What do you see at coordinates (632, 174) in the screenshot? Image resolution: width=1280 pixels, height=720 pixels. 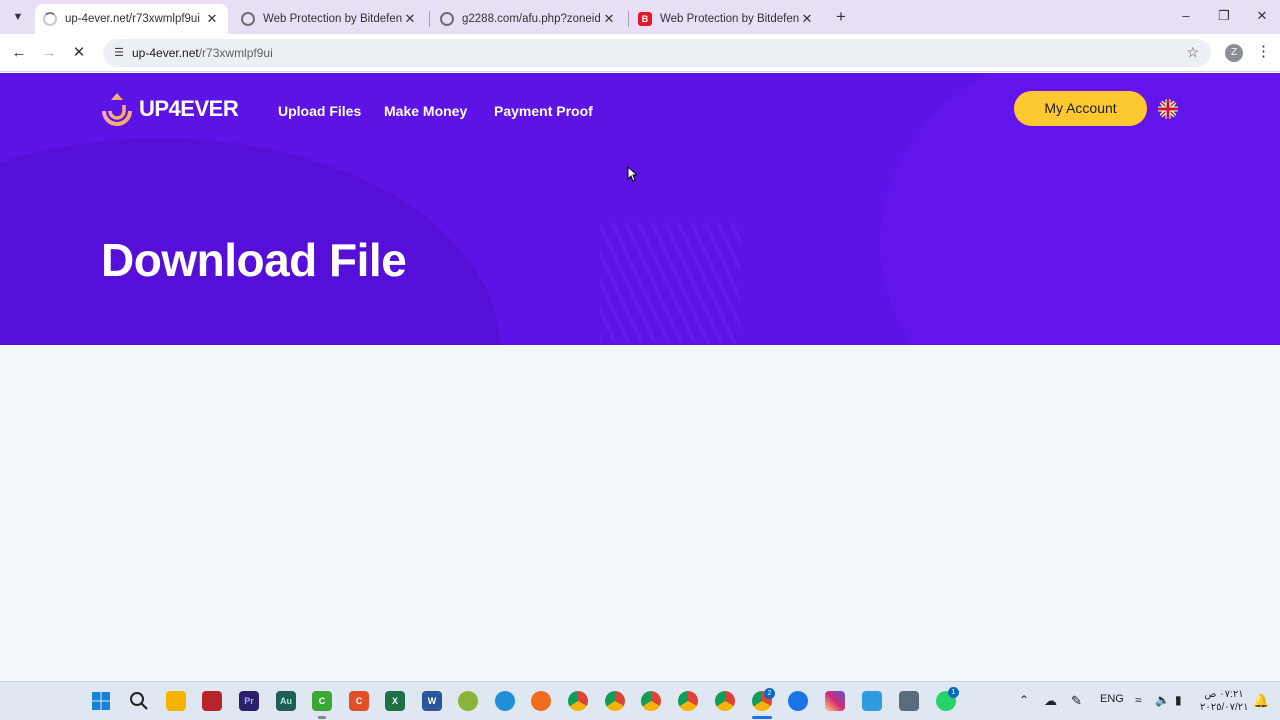 I see `mouse-cursor-icon` at bounding box center [632, 174].